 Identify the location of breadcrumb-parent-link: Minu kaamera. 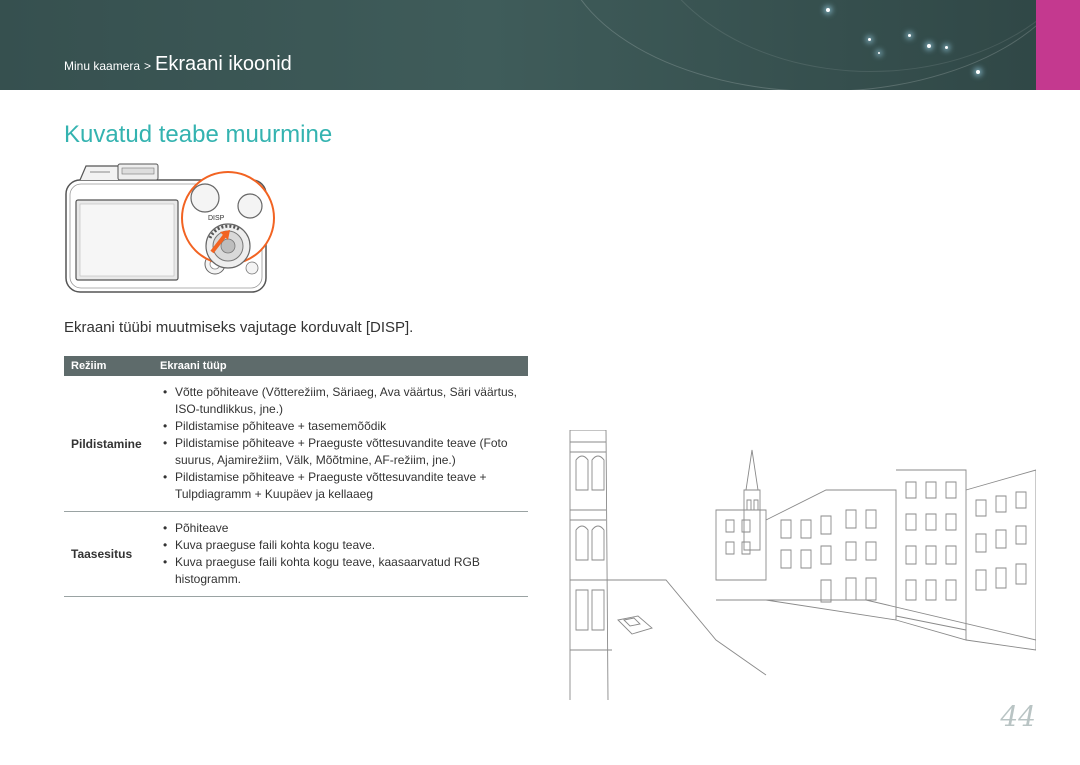
(102, 66).